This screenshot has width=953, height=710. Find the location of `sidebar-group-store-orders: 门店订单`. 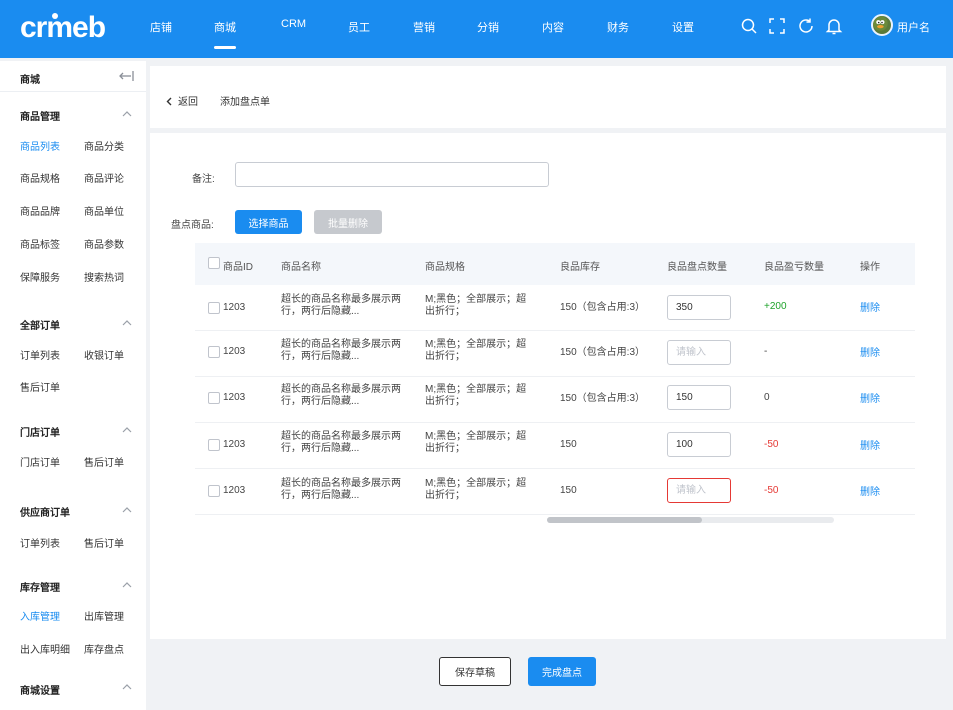

sidebar-group-store-orders: 门店订单 is located at coordinates (40, 431).